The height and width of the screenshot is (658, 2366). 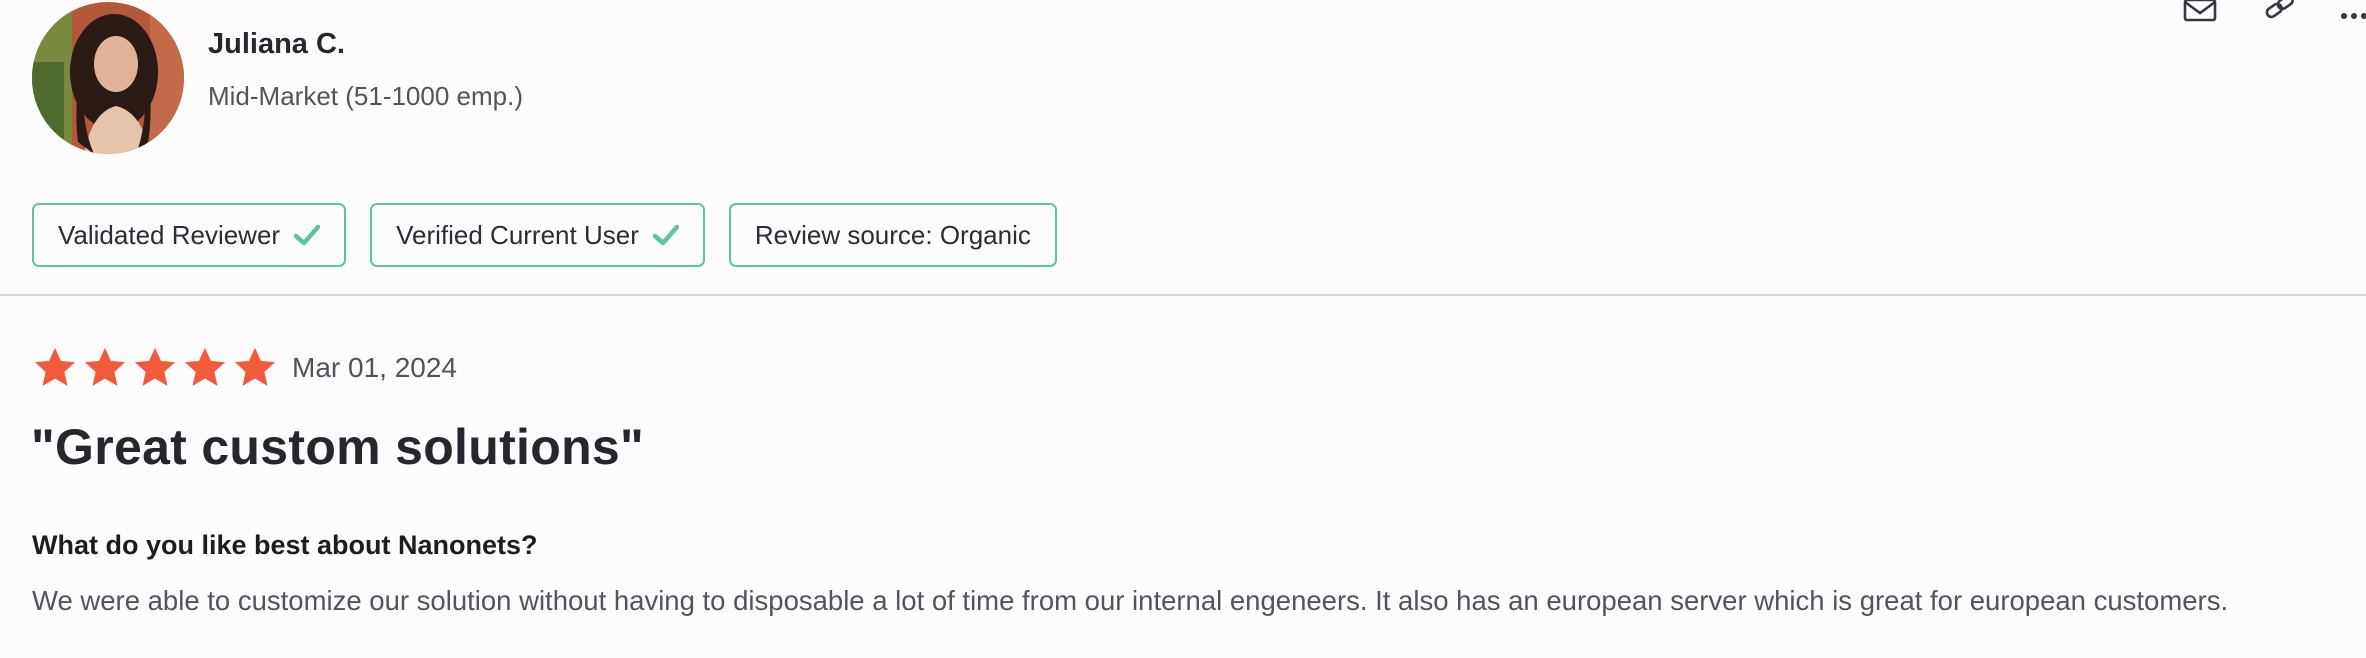 What do you see at coordinates (276, 44) in the screenshot?
I see `reviewer-name: Juliana C.` at bounding box center [276, 44].